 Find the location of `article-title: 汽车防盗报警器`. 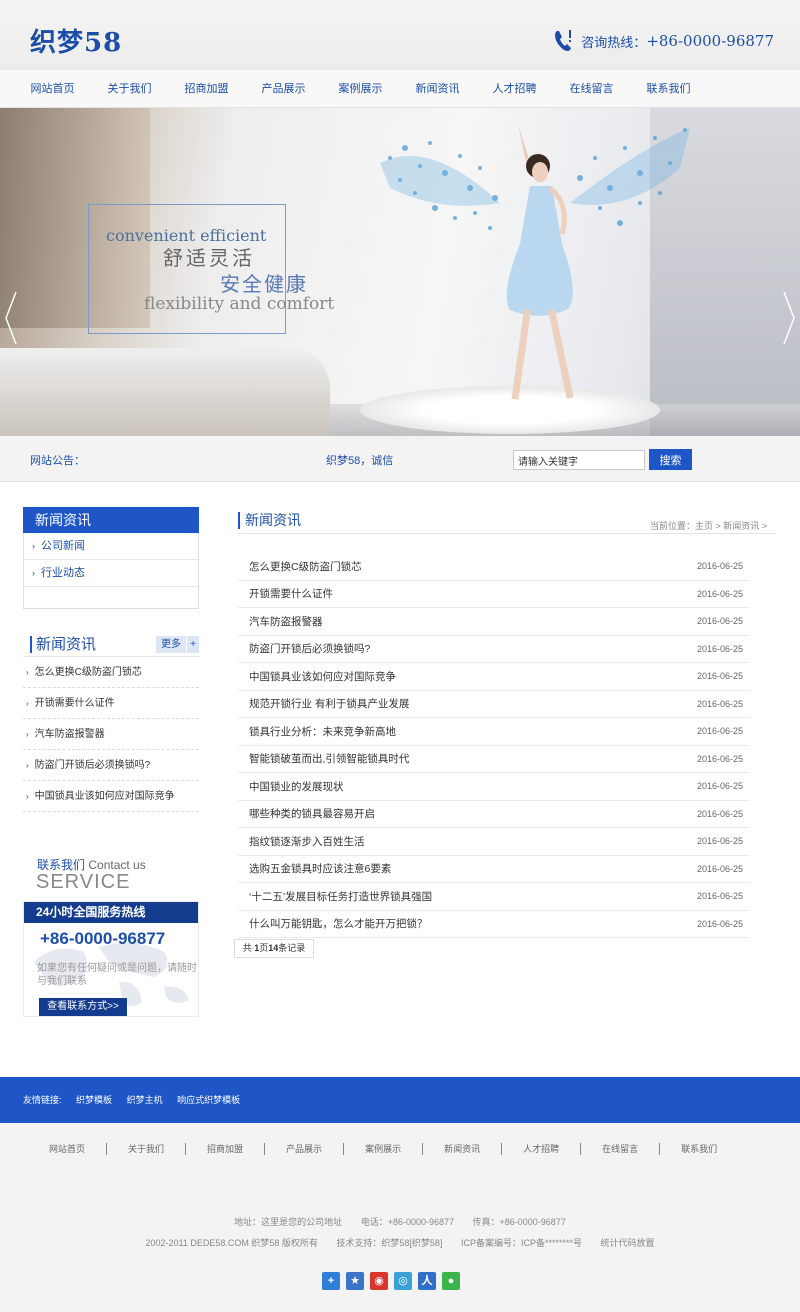

article-title: 汽车防盗报警器 is located at coordinates (286, 621).